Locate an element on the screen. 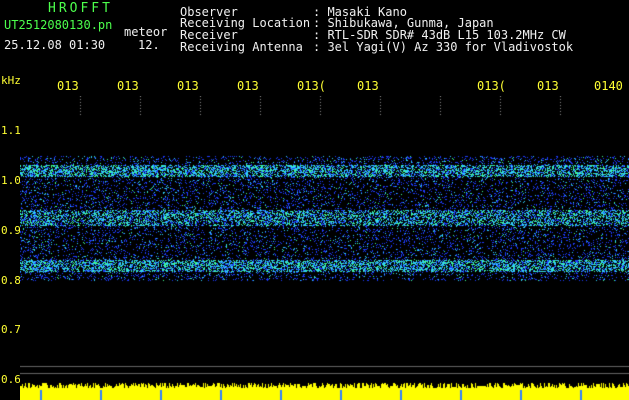 This screenshot has height=400, width=629. y-tick-0-9: 0.9 is located at coordinates (11, 230).